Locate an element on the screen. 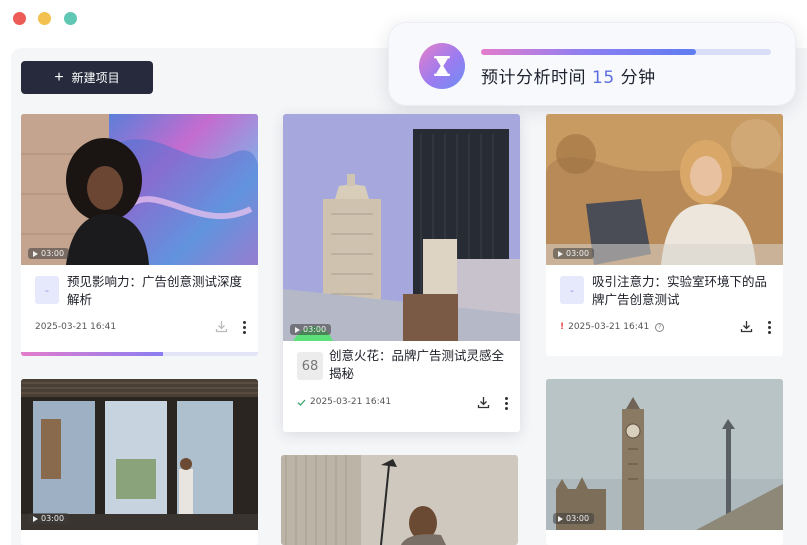  analysis-estimate-text: 预计分析时间 15 分钟 is located at coordinates (568, 75).